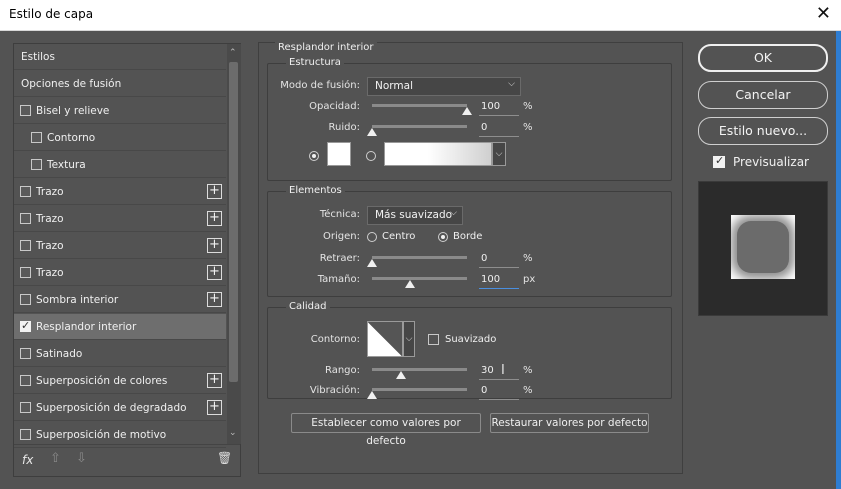 The height and width of the screenshot is (489, 841). I want to click on glow-color-swatch, so click(339, 154).